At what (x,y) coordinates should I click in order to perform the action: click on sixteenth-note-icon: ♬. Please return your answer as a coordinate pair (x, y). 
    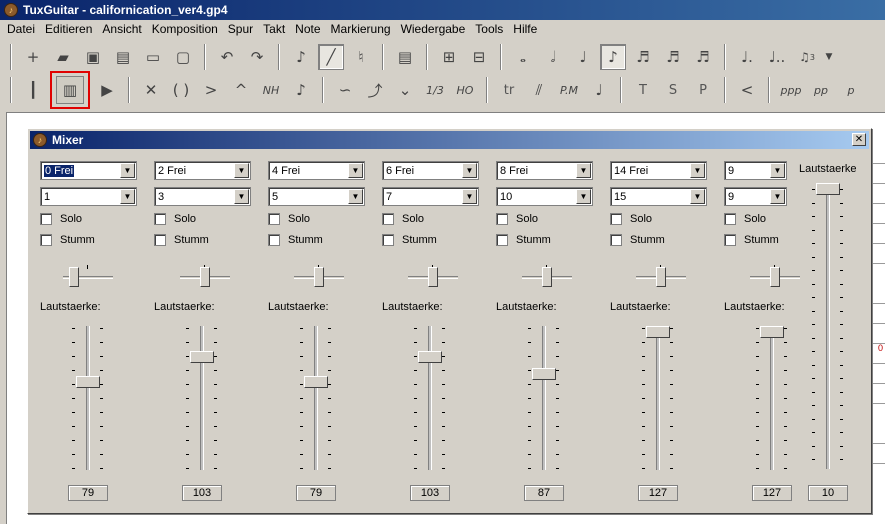
    Looking at the image, I should click on (643, 57).